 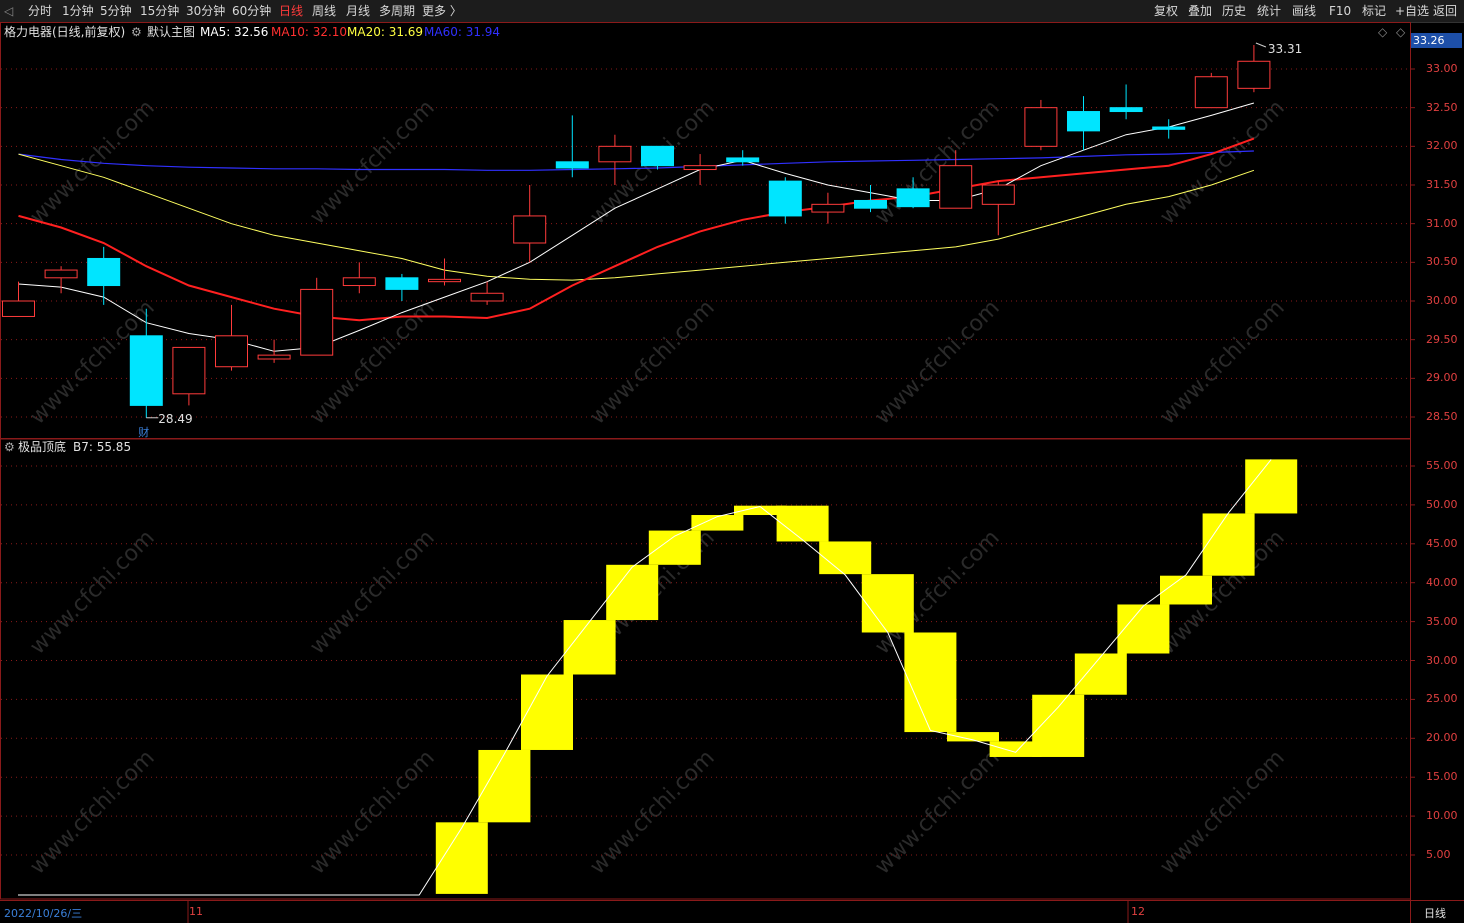 I want to click on month-label-11: 11, so click(x=196, y=911).